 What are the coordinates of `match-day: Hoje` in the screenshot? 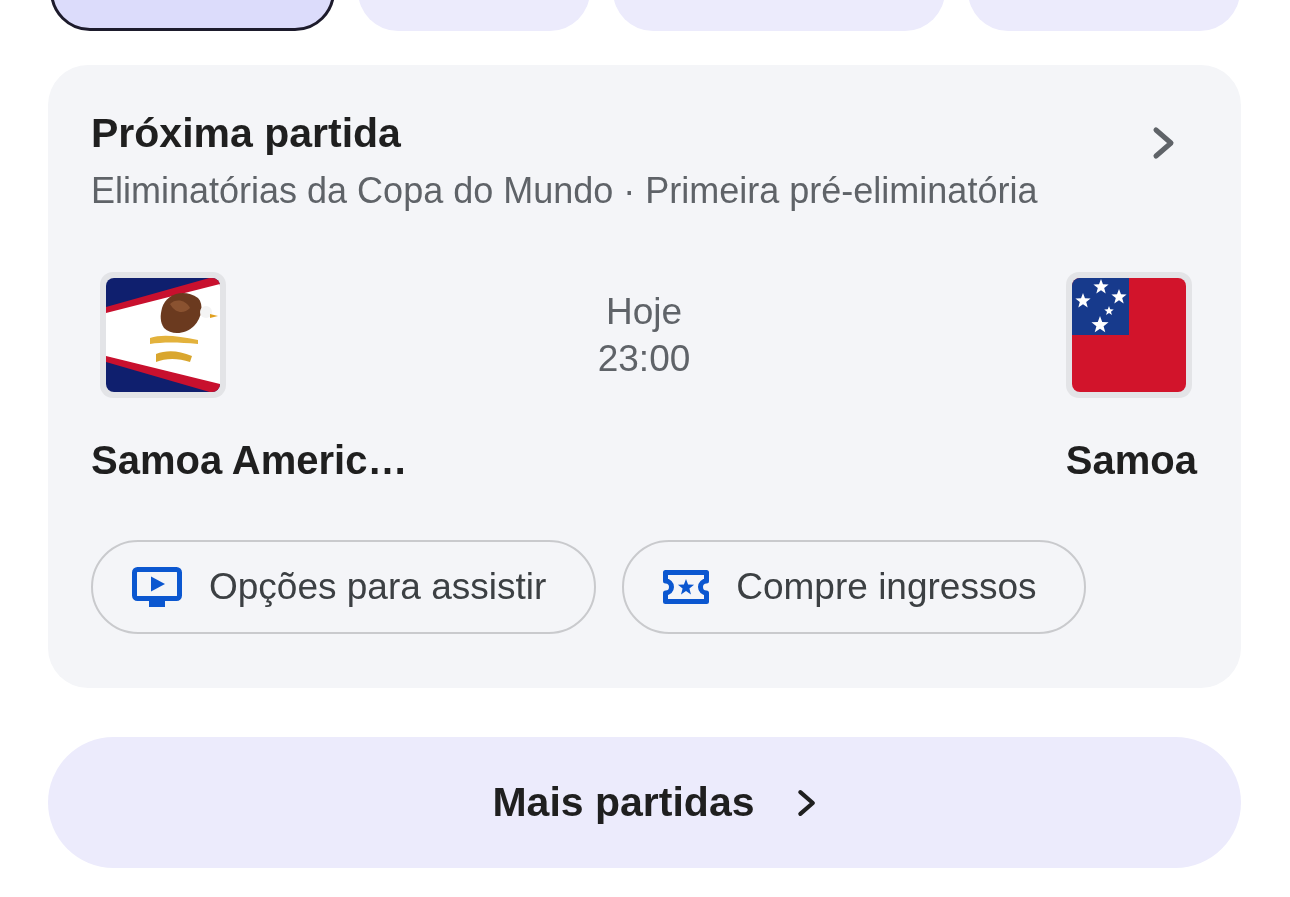 It's located at (644, 311).